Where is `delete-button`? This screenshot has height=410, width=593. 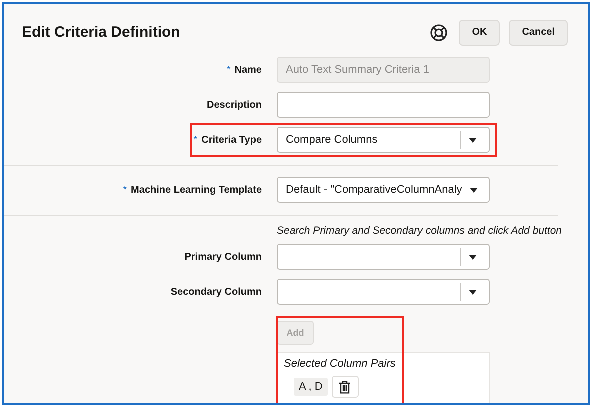 delete-button is located at coordinates (345, 387).